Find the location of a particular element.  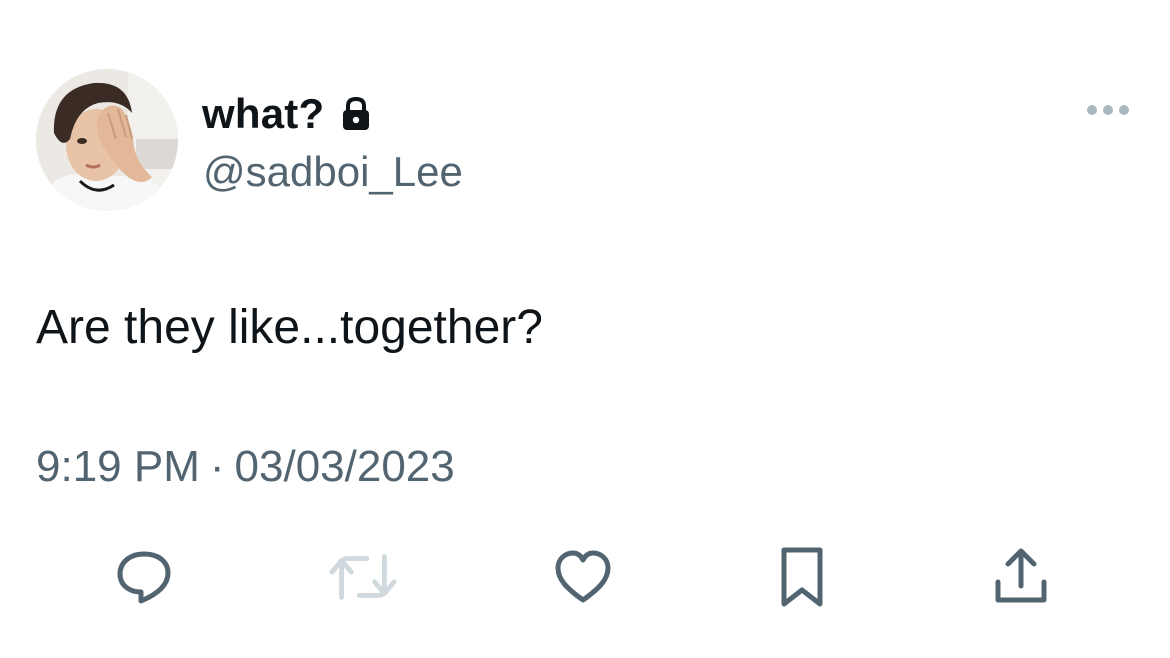

avatar is located at coordinates (107, 140).